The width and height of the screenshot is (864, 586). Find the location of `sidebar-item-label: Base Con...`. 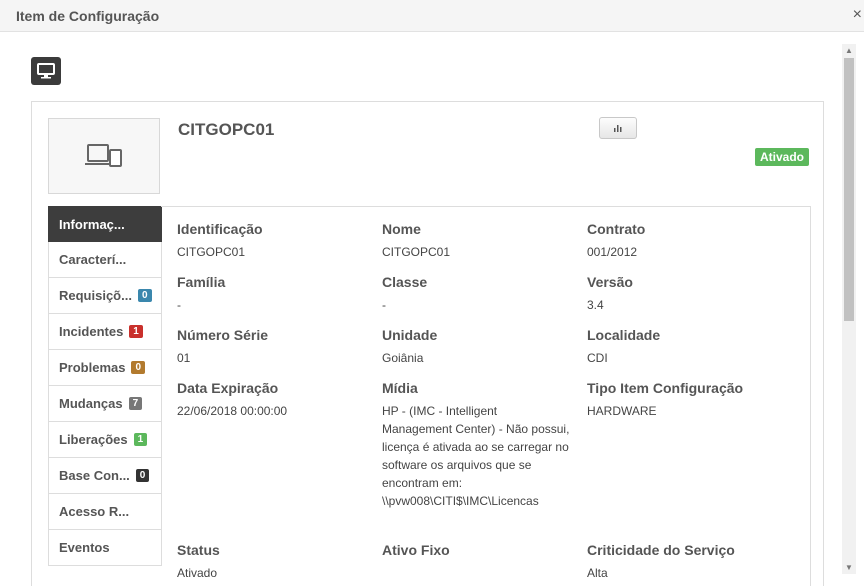

sidebar-item-label: Base Con... is located at coordinates (94, 475).